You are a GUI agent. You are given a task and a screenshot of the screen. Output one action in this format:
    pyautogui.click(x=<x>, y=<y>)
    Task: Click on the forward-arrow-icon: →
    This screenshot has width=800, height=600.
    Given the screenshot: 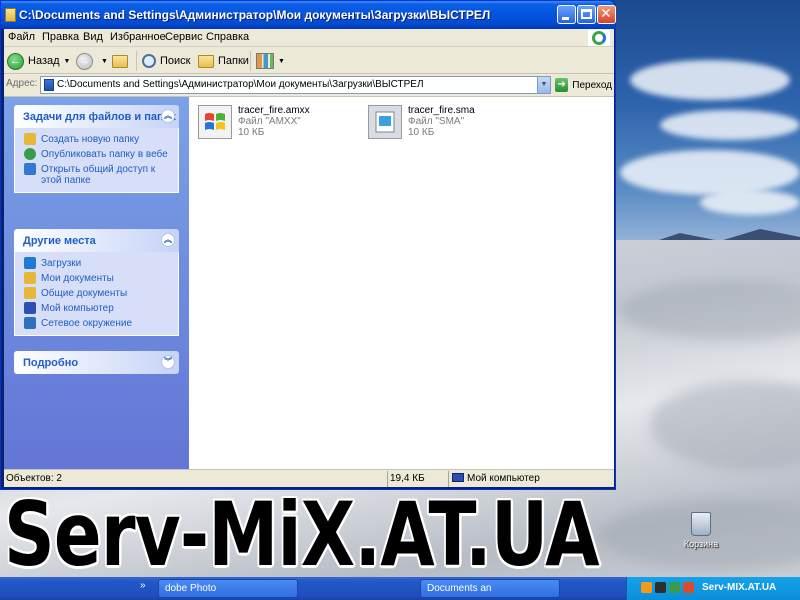 What is the action you would take?
    pyautogui.click(x=84, y=61)
    